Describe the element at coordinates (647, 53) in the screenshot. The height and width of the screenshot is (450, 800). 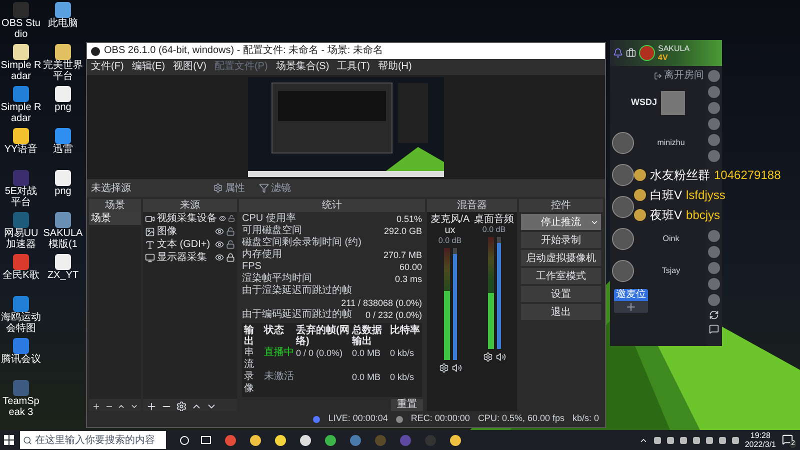
I see `user-avatar` at that location.